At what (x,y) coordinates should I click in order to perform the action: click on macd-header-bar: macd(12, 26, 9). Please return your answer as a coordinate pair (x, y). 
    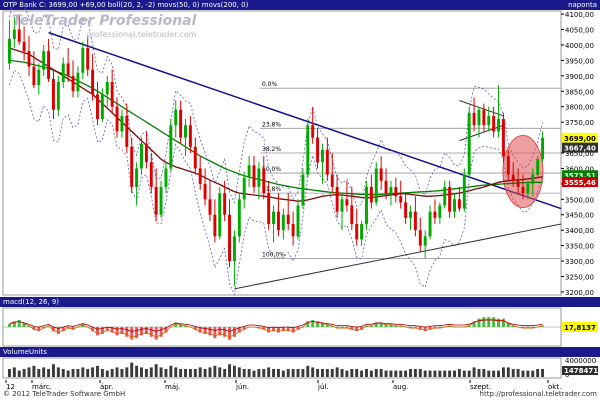
    Looking at the image, I should click on (300, 302).